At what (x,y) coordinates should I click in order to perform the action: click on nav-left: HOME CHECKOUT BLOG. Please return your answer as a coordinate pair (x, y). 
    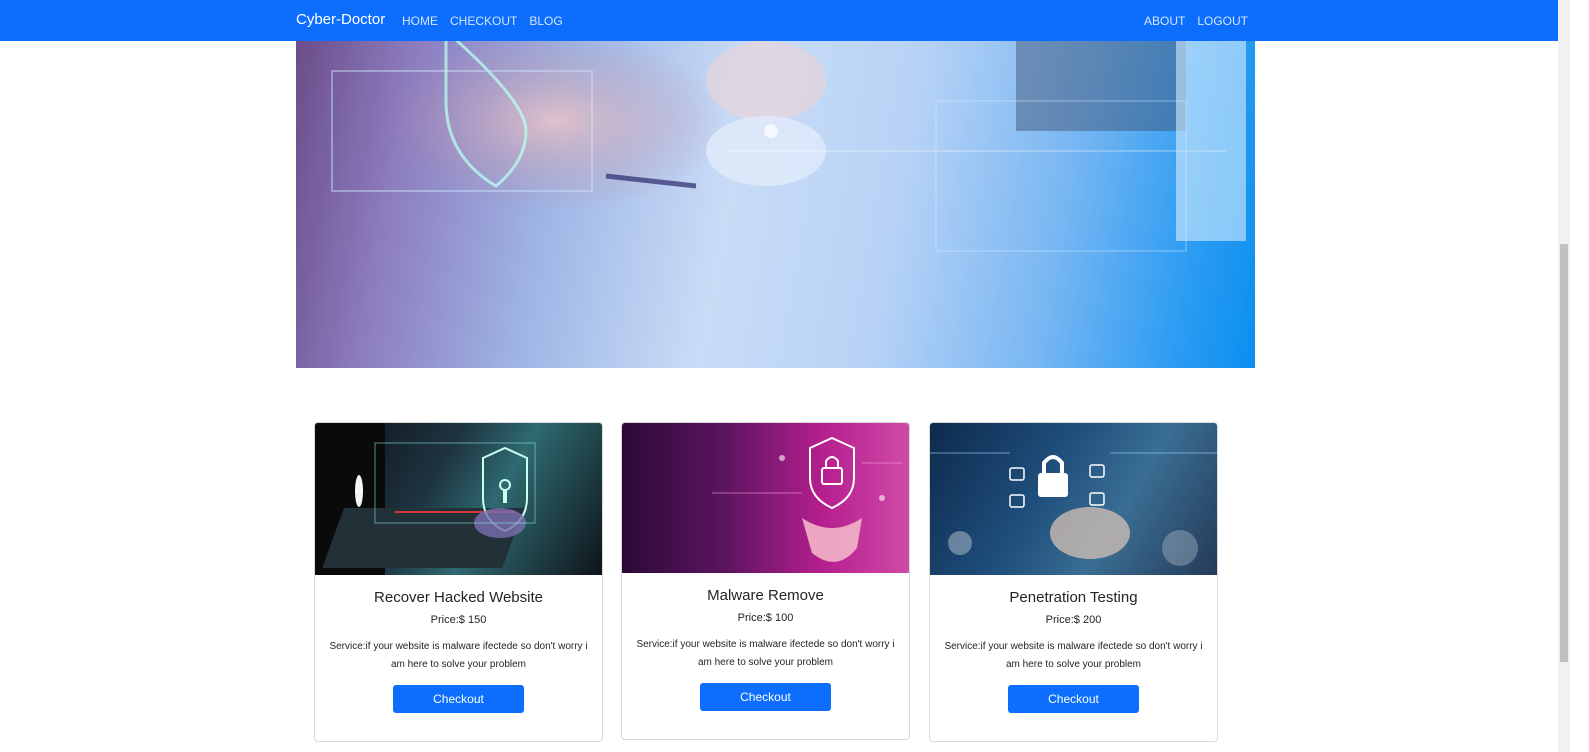
    Looking at the image, I should click on (482, 21).